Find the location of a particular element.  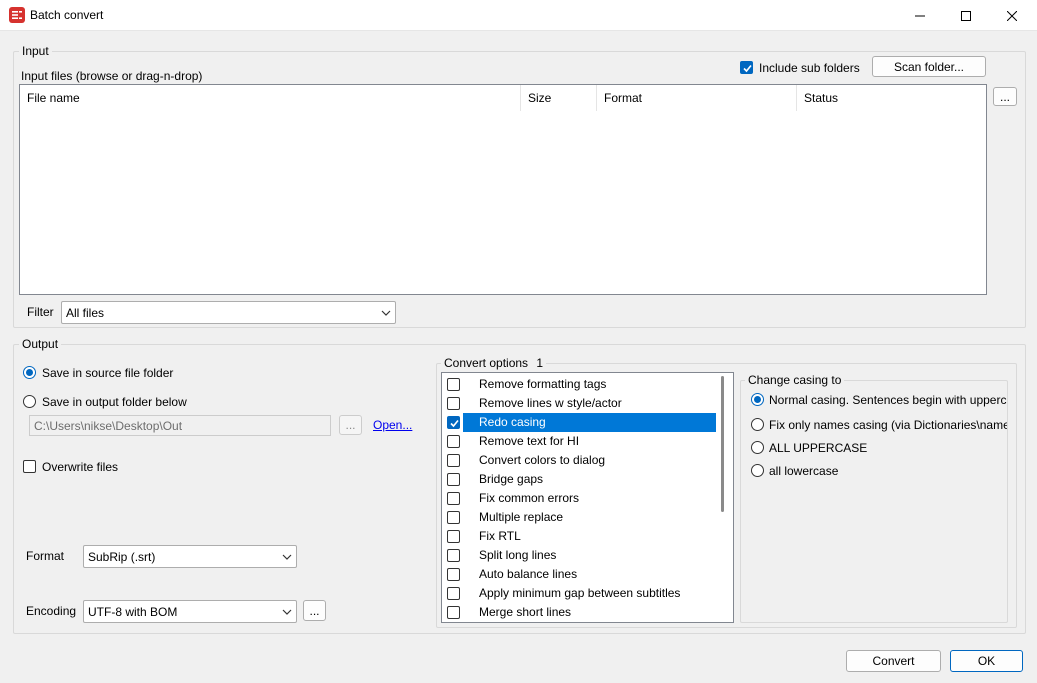

window-title: Batch convert is located at coordinates (67, 15).